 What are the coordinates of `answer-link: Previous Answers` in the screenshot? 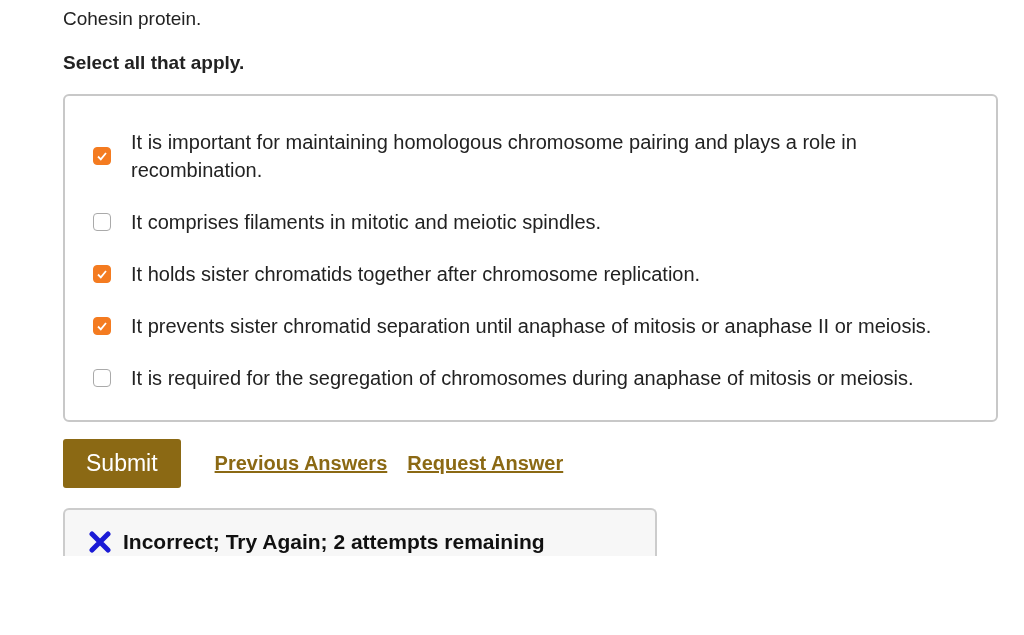 It's located at (301, 463).